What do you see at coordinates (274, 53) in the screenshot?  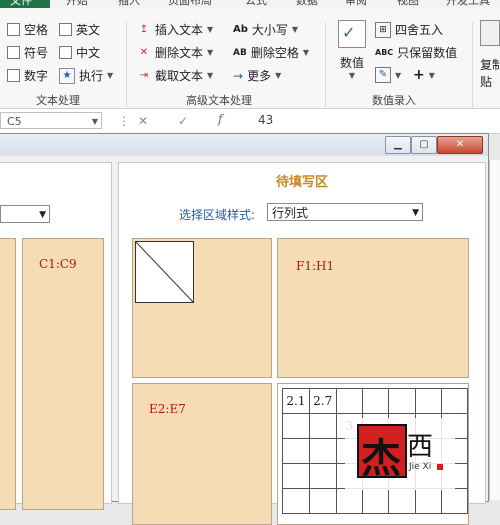 I see `delete-space-label: 删除空格` at bounding box center [274, 53].